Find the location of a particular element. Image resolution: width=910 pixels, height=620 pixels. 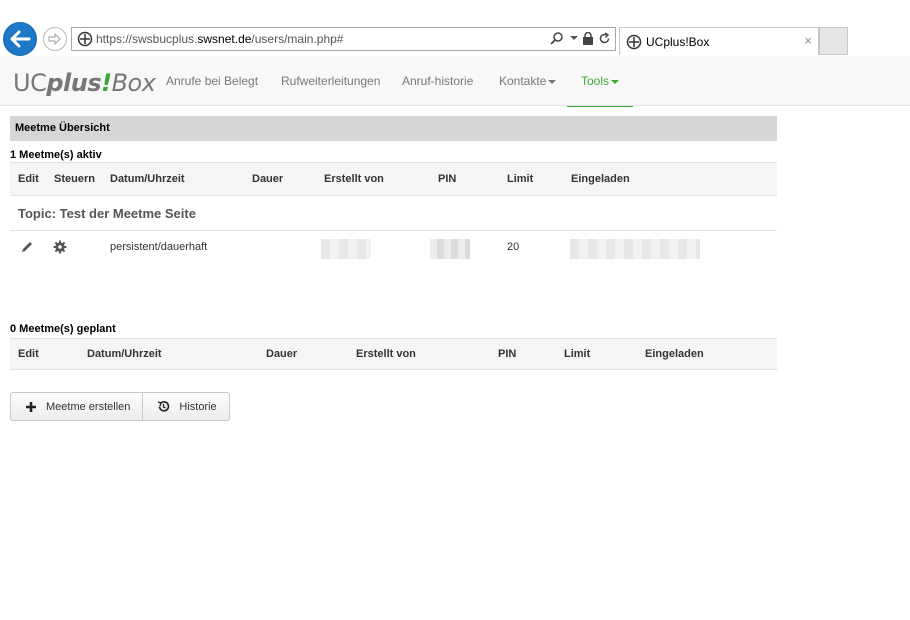

nav-item-anrufe-bei-belegt: Anrufe bei Belegt is located at coordinates (212, 81).